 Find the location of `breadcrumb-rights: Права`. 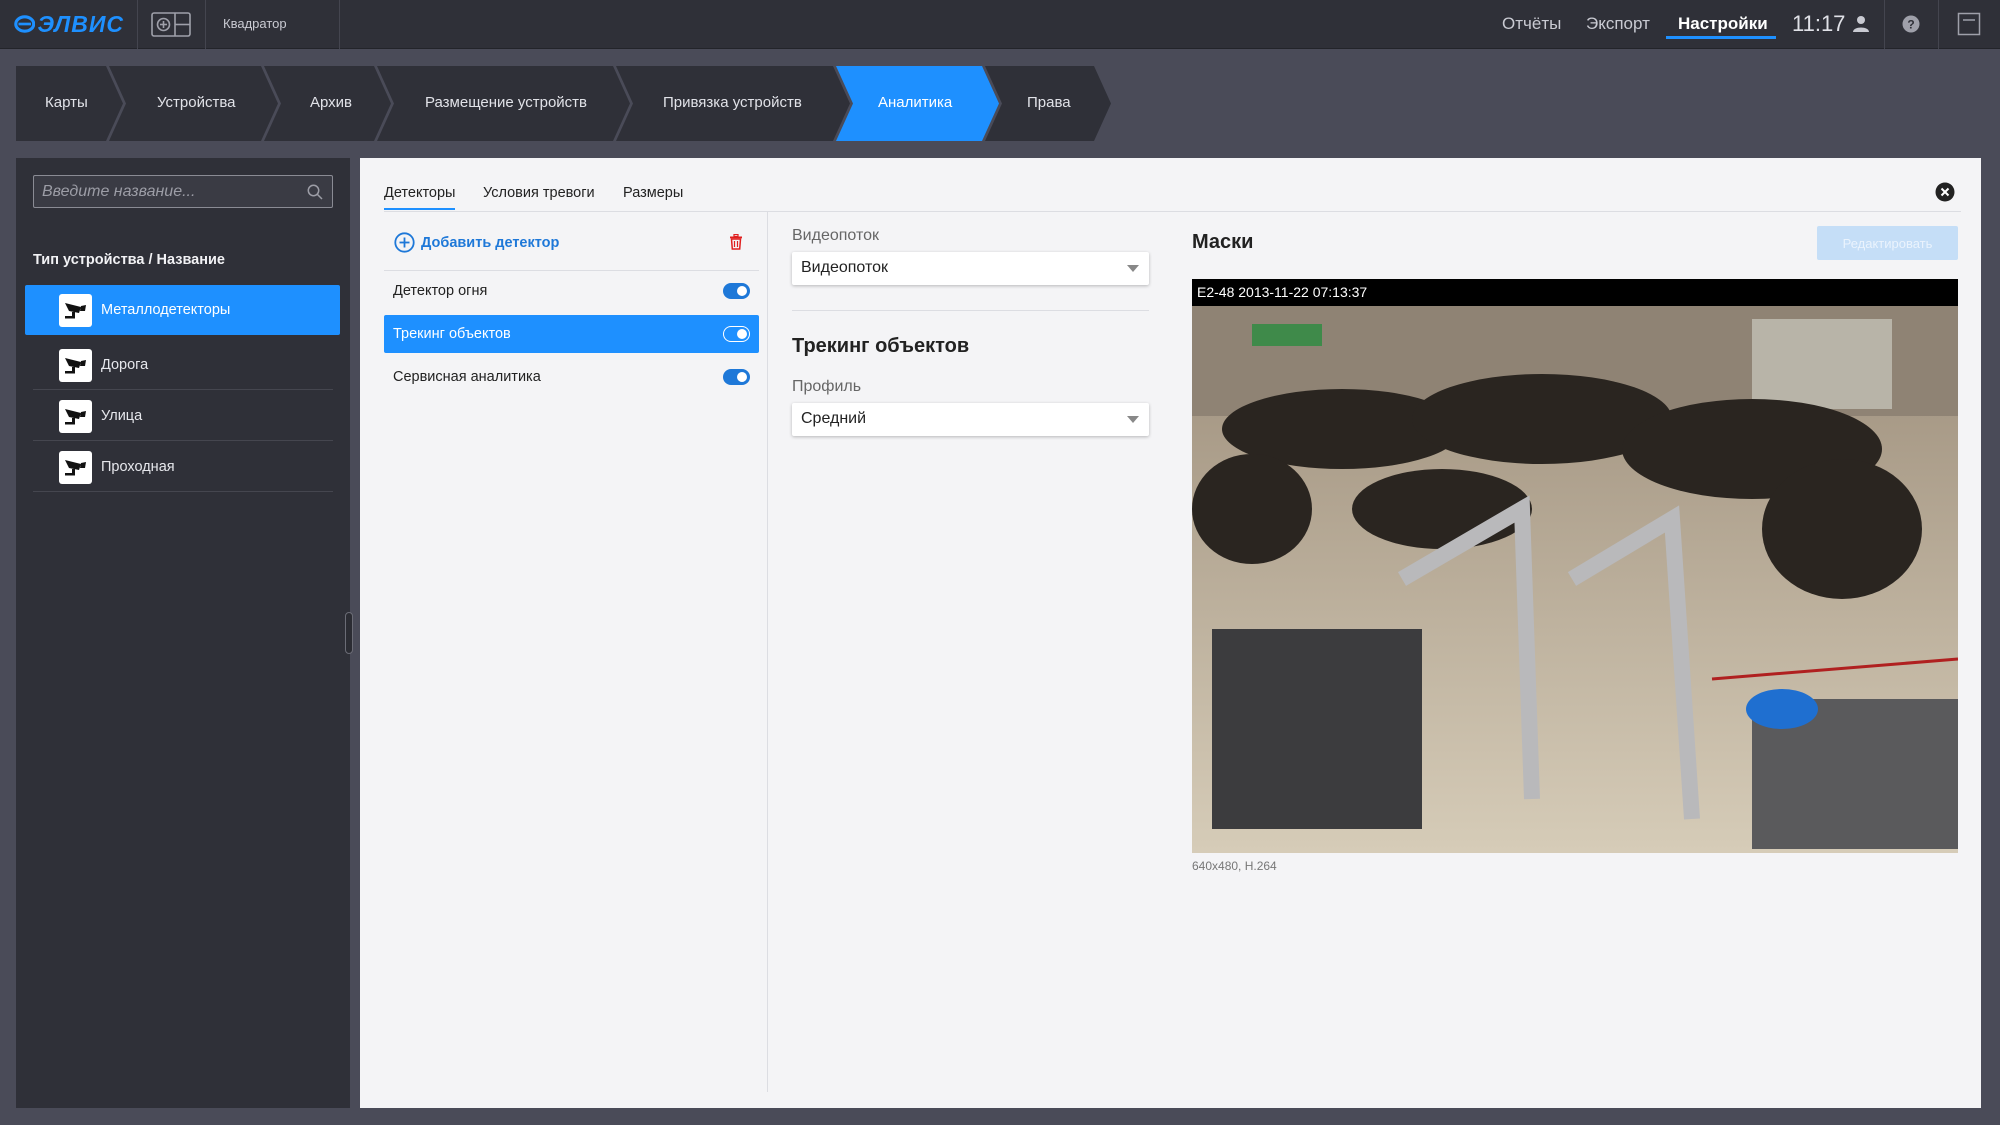

breadcrumb-rights: Права is located at coordinates (1049, 102).